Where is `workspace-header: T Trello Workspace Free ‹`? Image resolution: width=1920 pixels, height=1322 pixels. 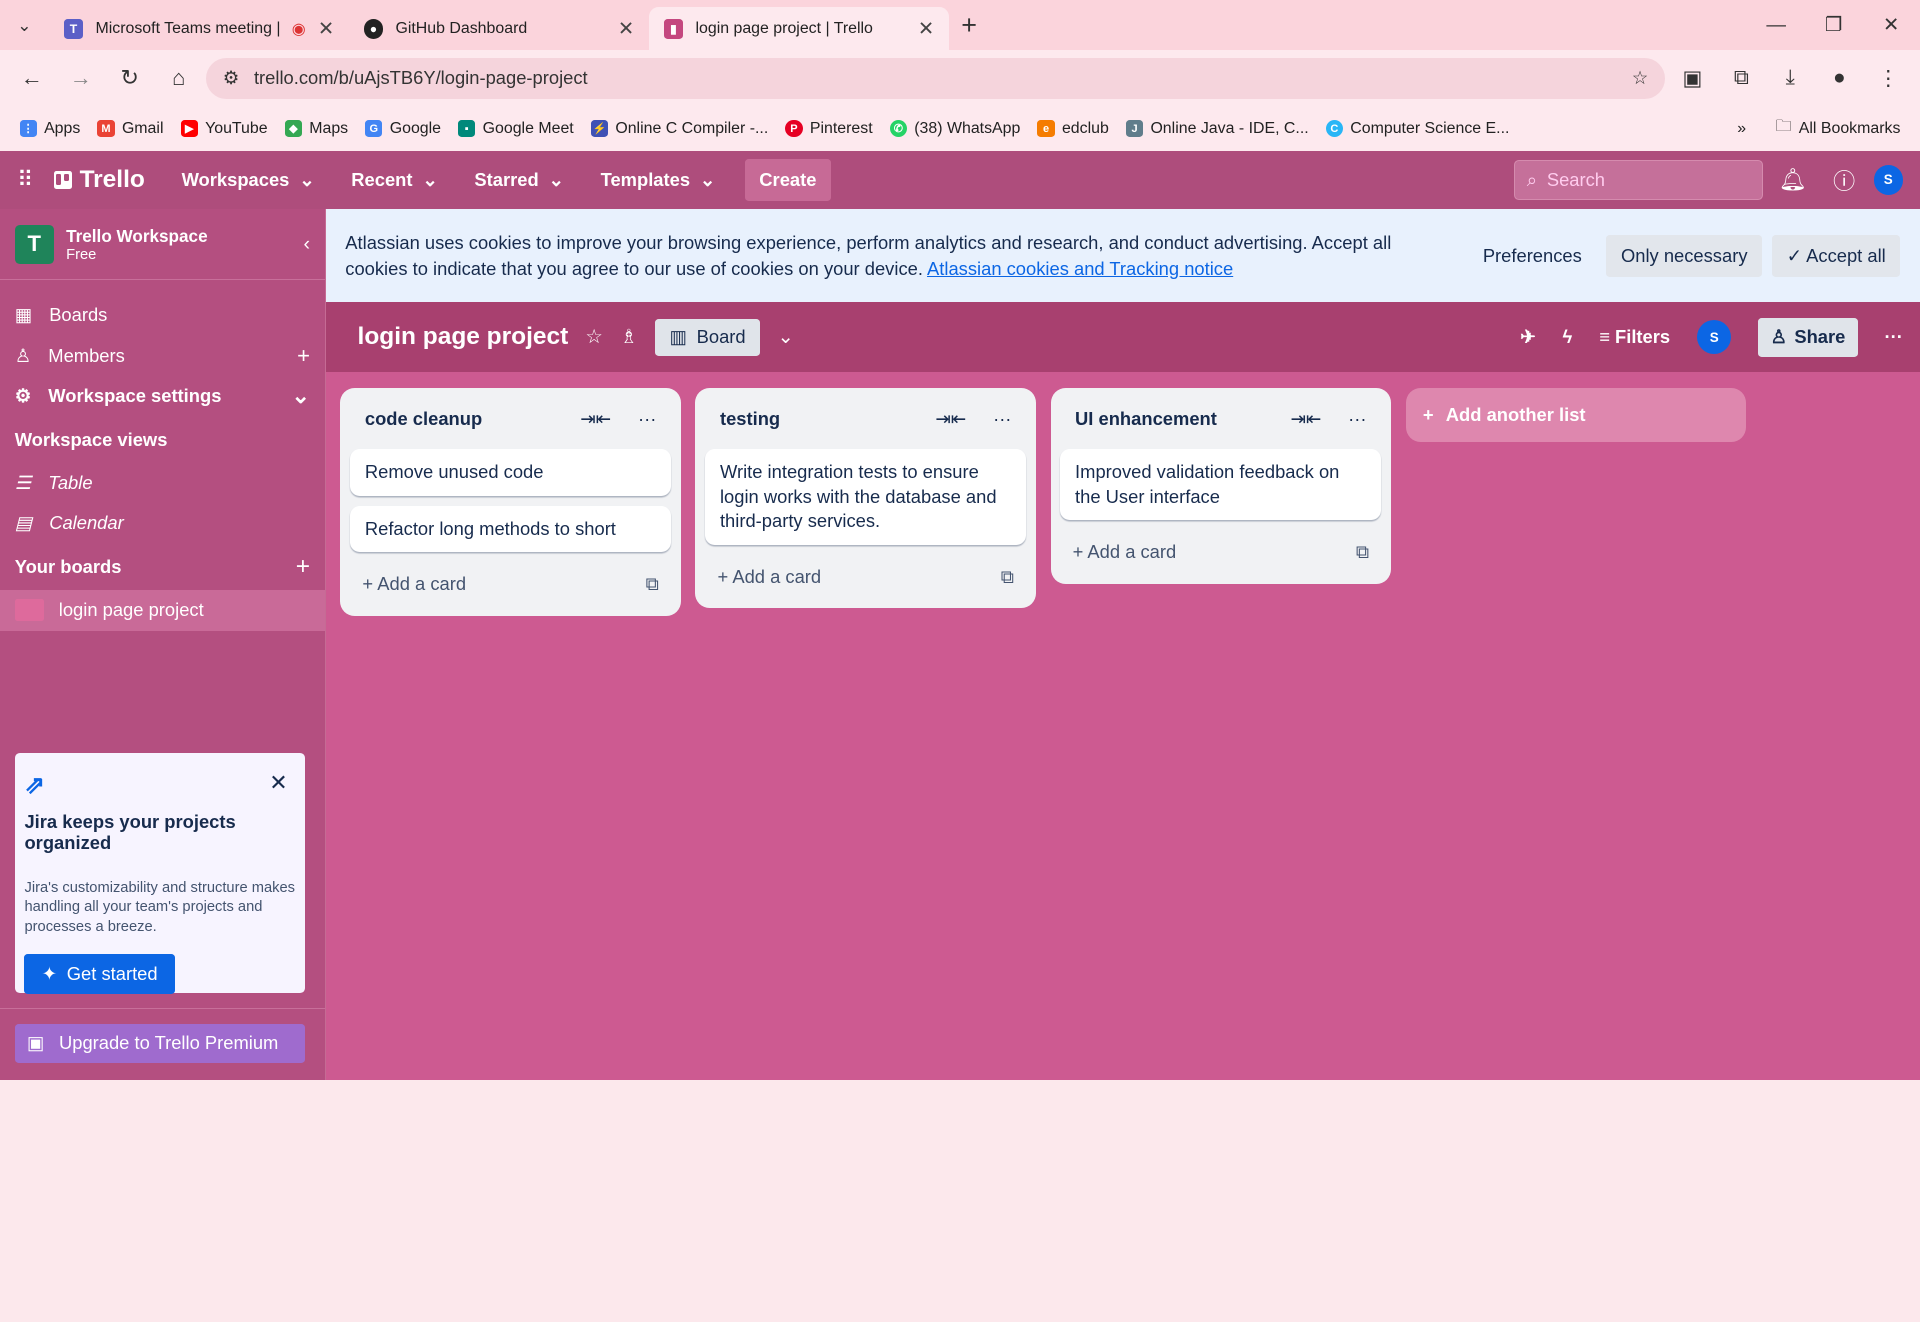
workspace-header: T Trello Workspace Free ‹ is located at coordinates (162, 245).